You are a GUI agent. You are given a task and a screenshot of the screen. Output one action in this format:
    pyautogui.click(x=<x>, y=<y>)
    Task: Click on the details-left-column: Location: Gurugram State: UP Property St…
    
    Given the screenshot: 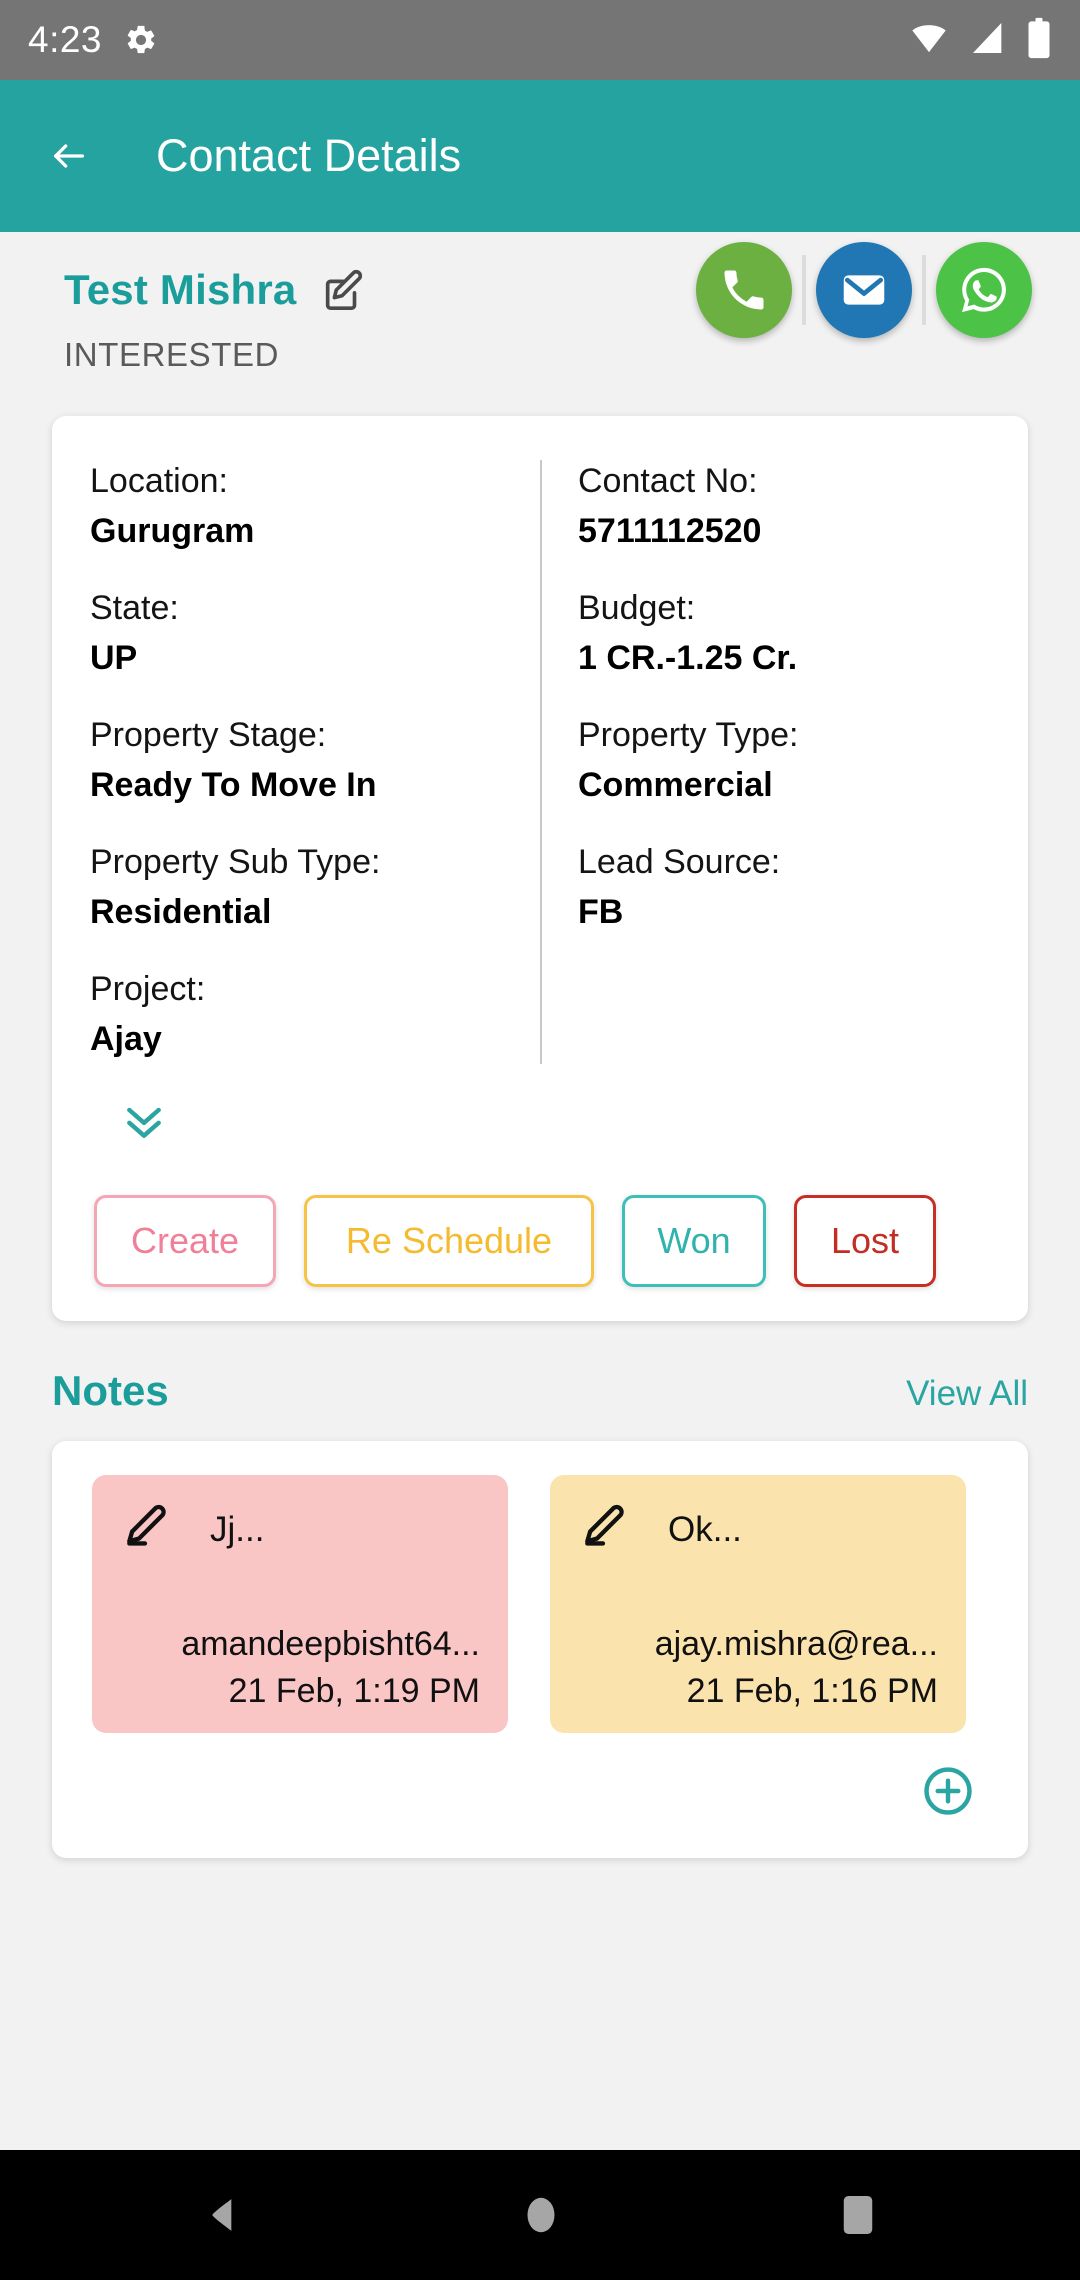 What is the action you would take?
    pyautogui.click(x=296, y=762)
    